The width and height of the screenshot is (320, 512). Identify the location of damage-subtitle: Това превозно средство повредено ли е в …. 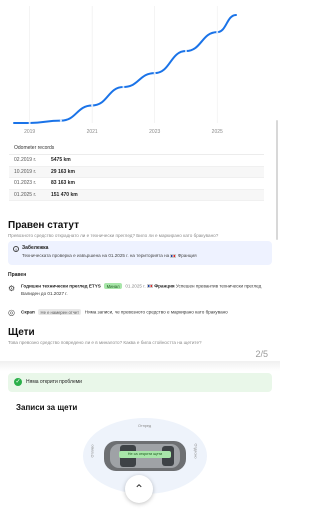
(105, 342).